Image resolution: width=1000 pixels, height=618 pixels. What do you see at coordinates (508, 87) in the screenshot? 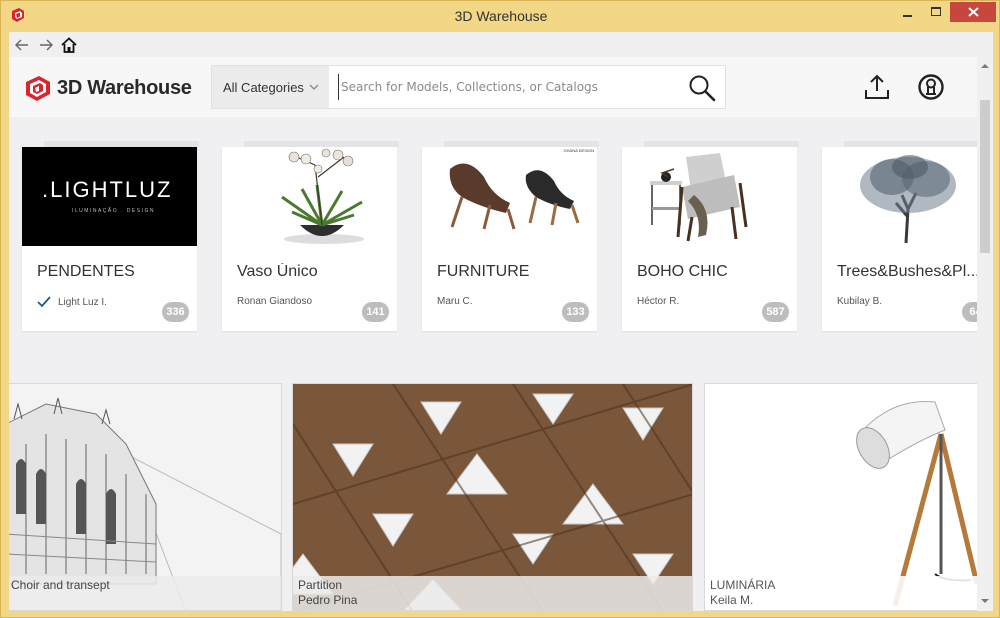
I see `search-input` at bounding box center [508, 87].